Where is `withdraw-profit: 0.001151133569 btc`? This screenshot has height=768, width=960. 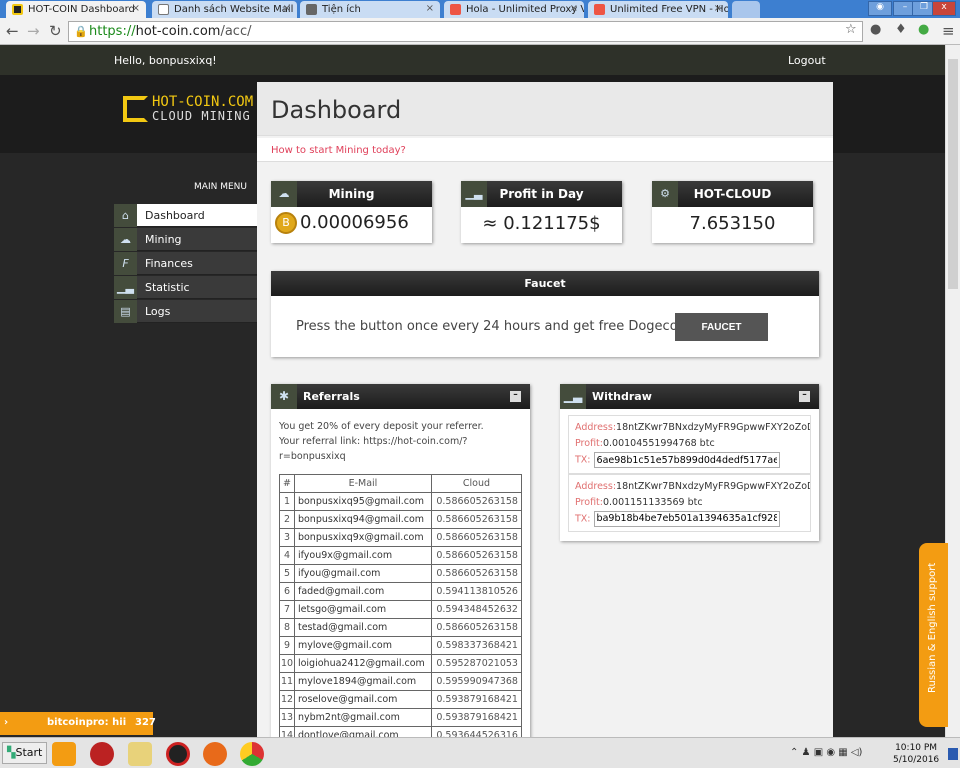
withdraw-profit: 0.001151133569 btc is located at coordinates (652, 502).